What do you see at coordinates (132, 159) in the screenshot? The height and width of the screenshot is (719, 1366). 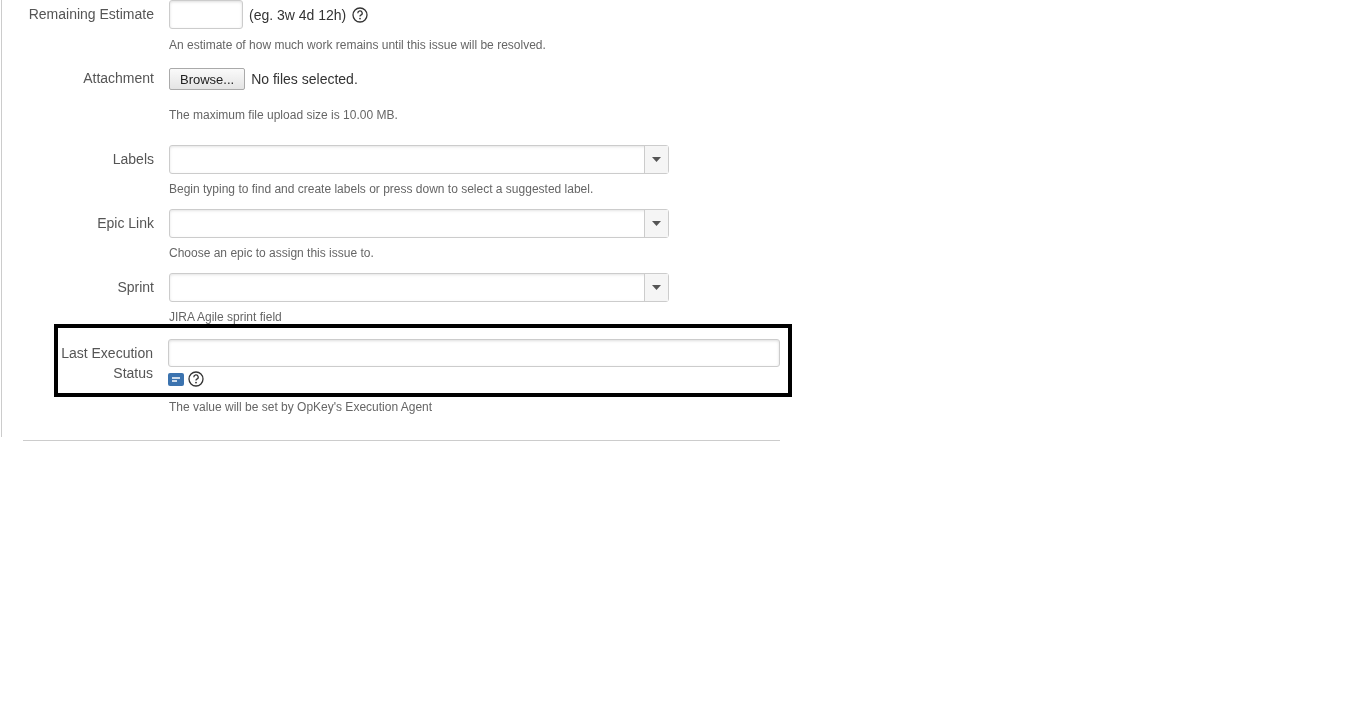 I see `field-label: Labels` at bounding box center [132, 159].